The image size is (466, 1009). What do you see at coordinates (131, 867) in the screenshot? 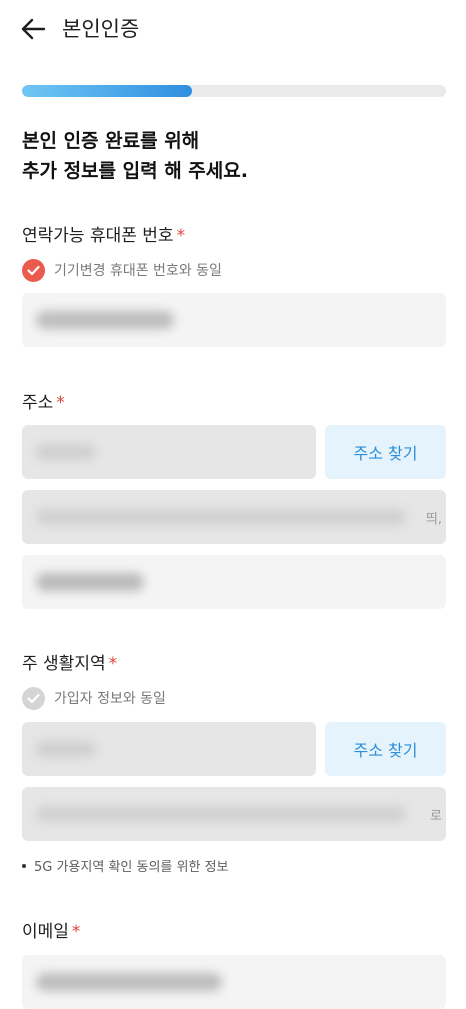
I see `info-note-text: 5G 가용지역 확인 동의를 위한 정보` at bounding box center [131, 867].